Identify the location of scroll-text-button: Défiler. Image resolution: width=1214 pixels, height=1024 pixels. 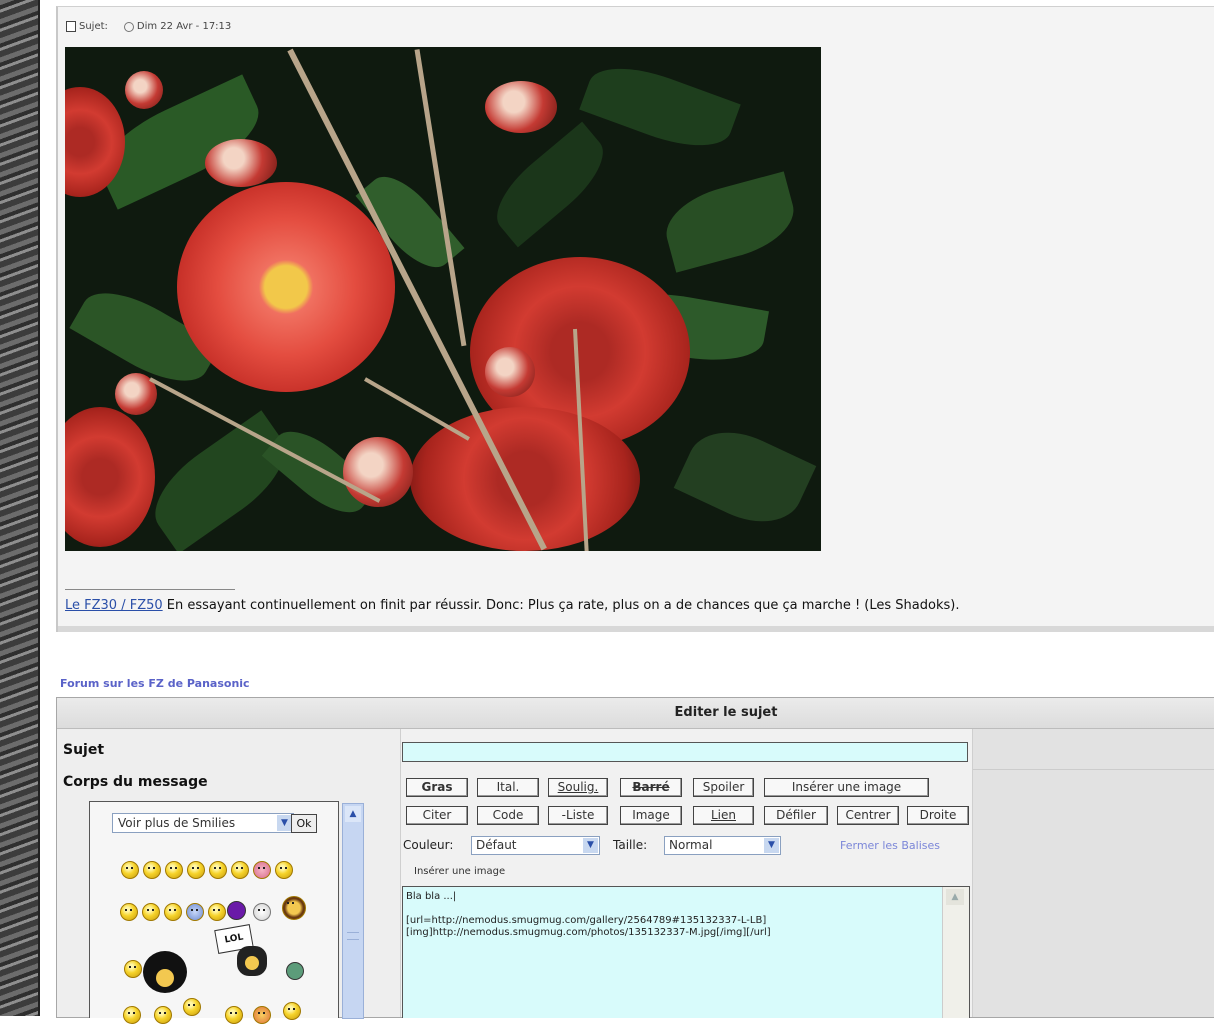
(796, 815).